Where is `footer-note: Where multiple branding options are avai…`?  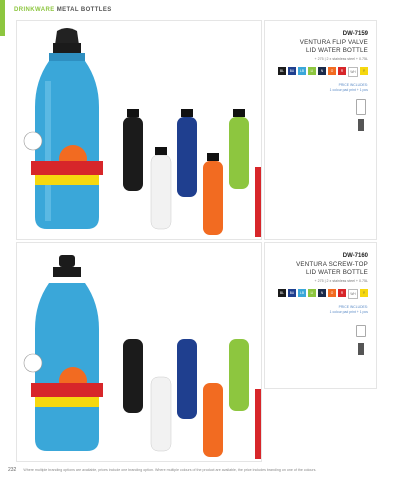 footer-note: Where multiple branding options are avai… is located at coordinates (170, 470).